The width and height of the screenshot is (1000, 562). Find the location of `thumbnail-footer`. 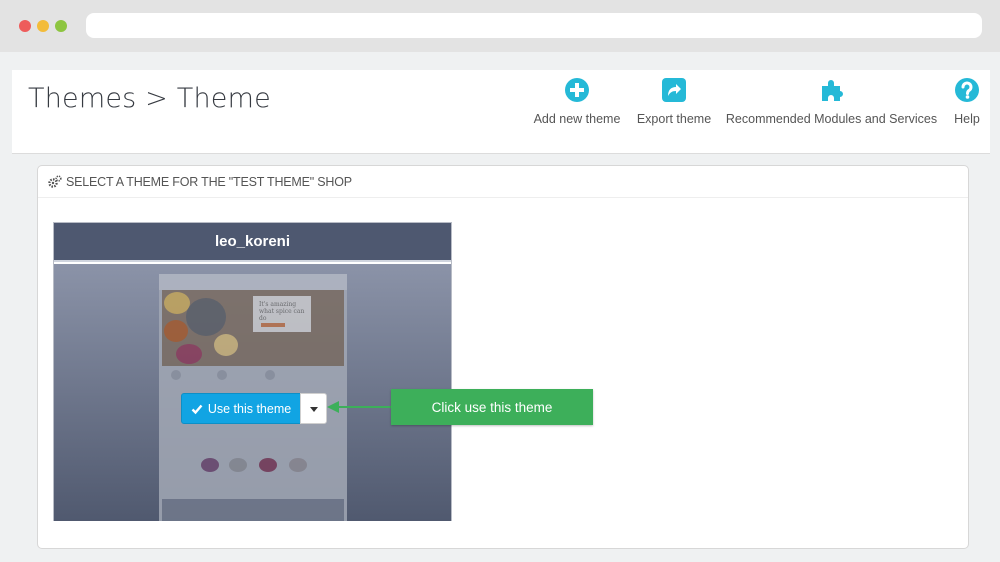

thumbnail-footer is located at coordinates (253, 510).